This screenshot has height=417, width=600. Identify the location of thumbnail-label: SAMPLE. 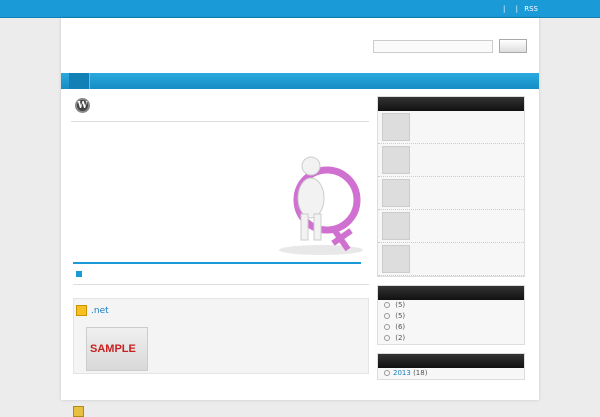
(113, 349).